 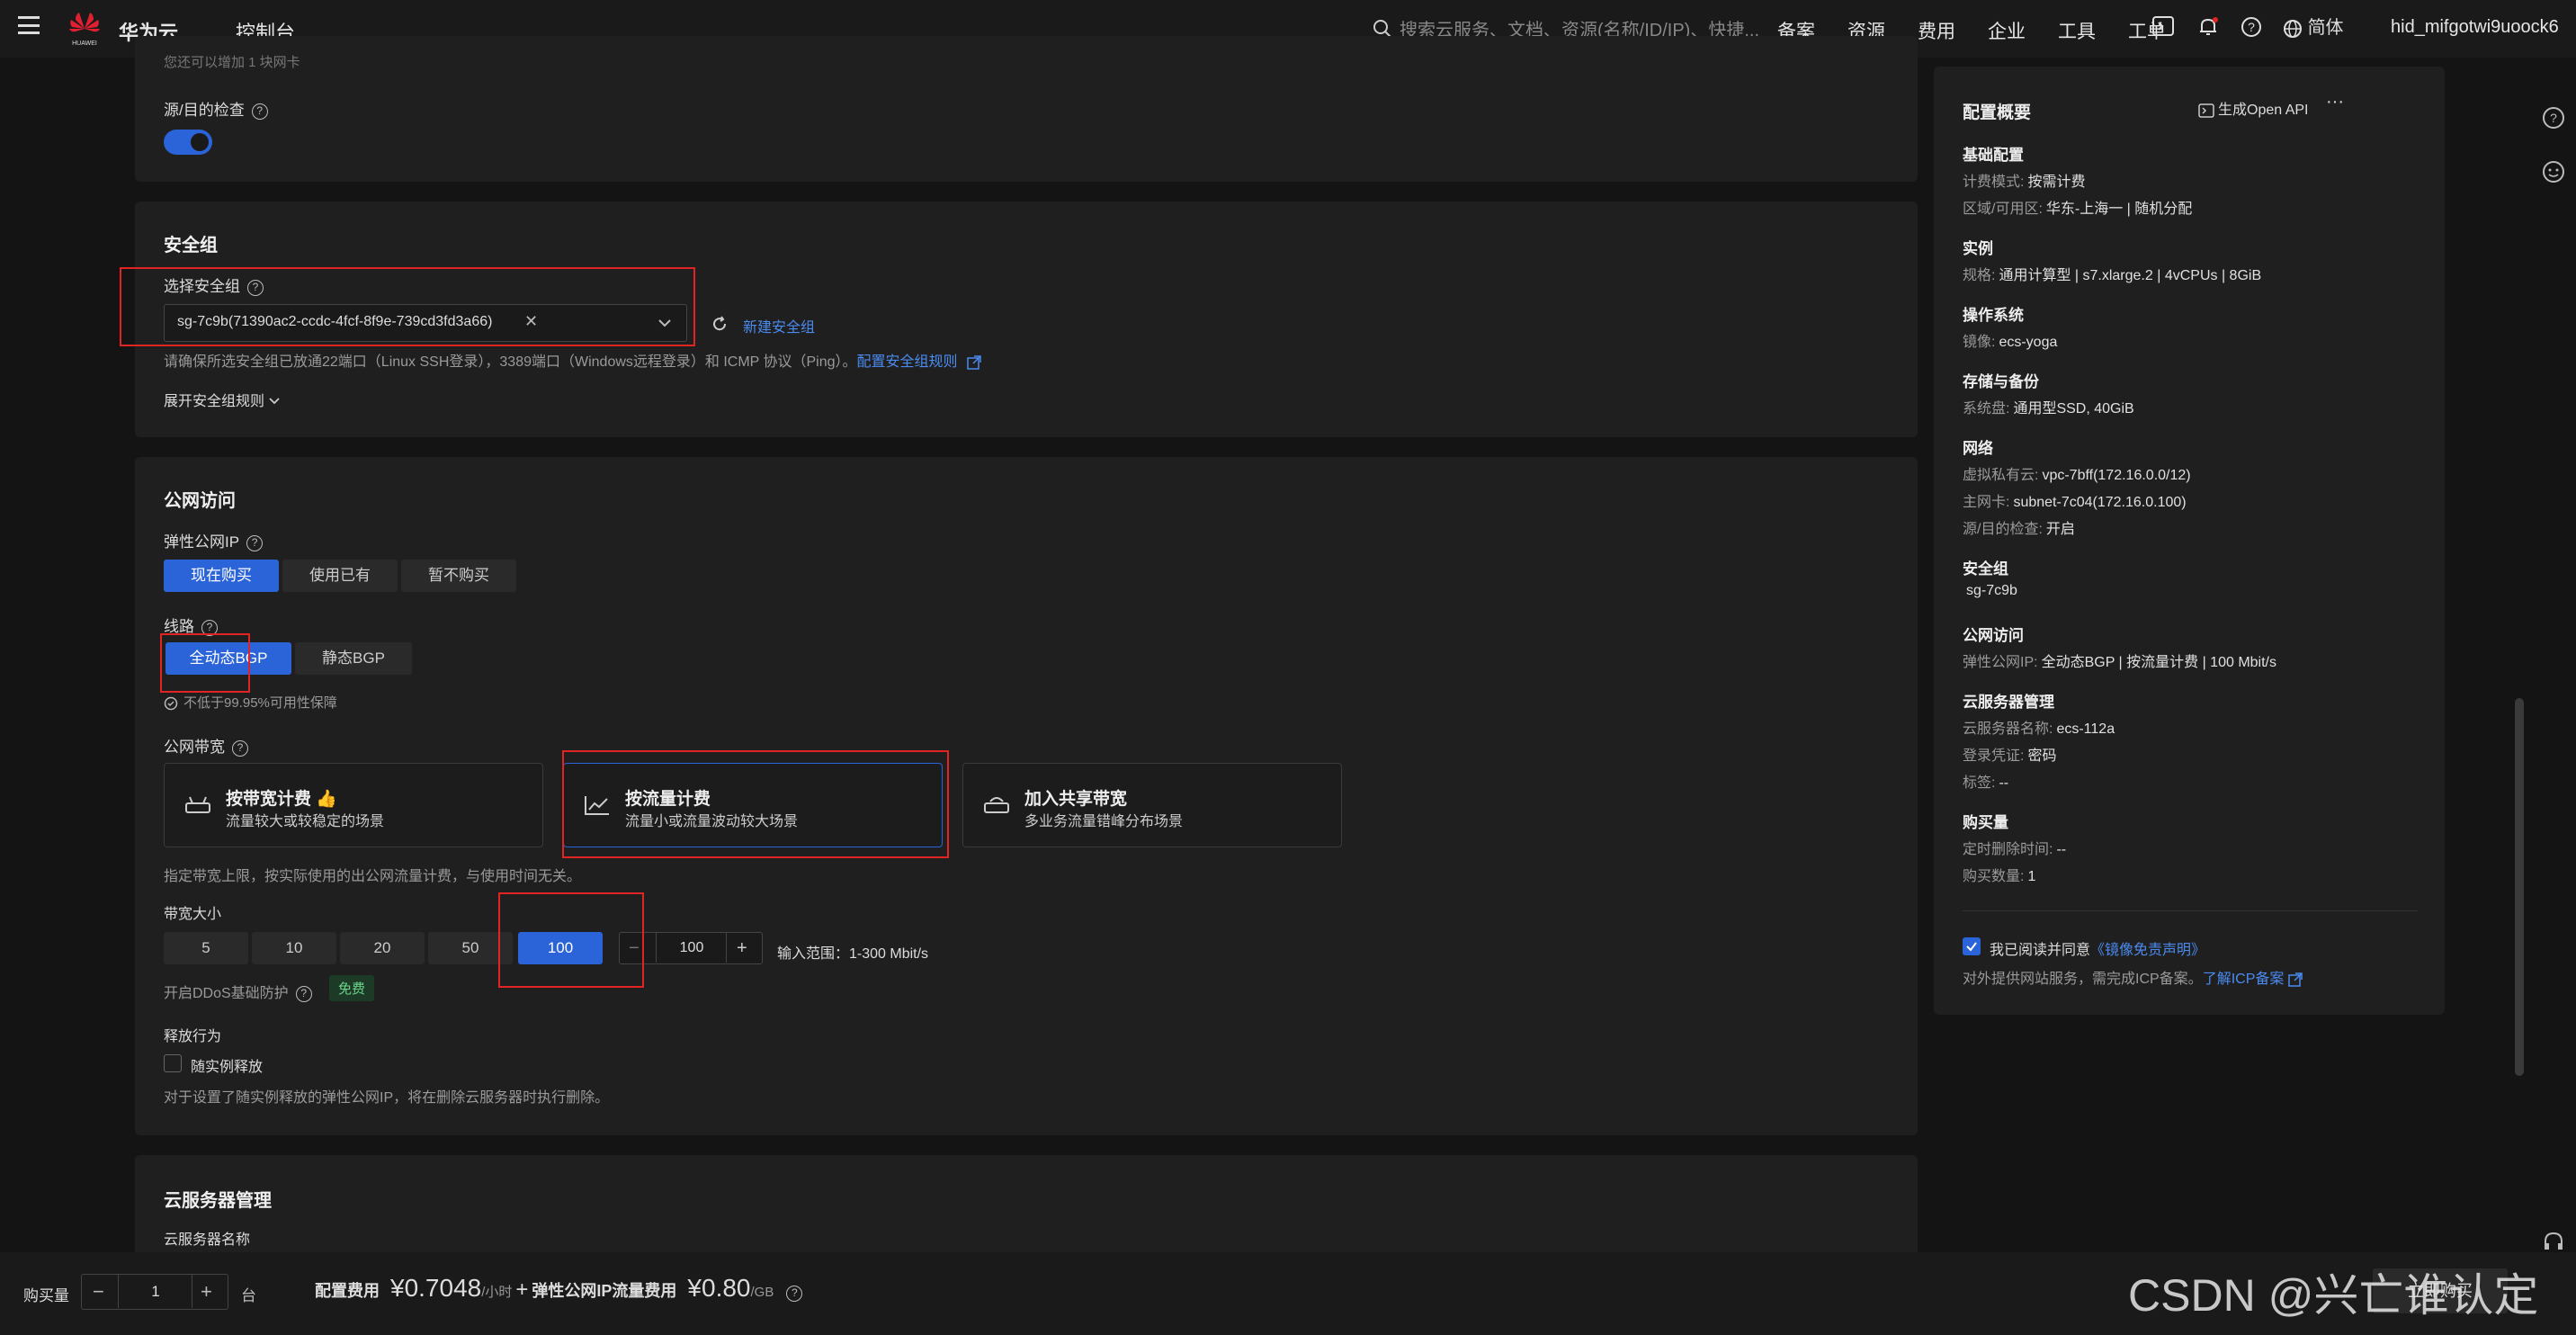 What do you see at coordinates (2475, 28) in the screenshot?
I see `user-account: hid_mifgotwi9uoock6` at bounding box center [2475, 28].